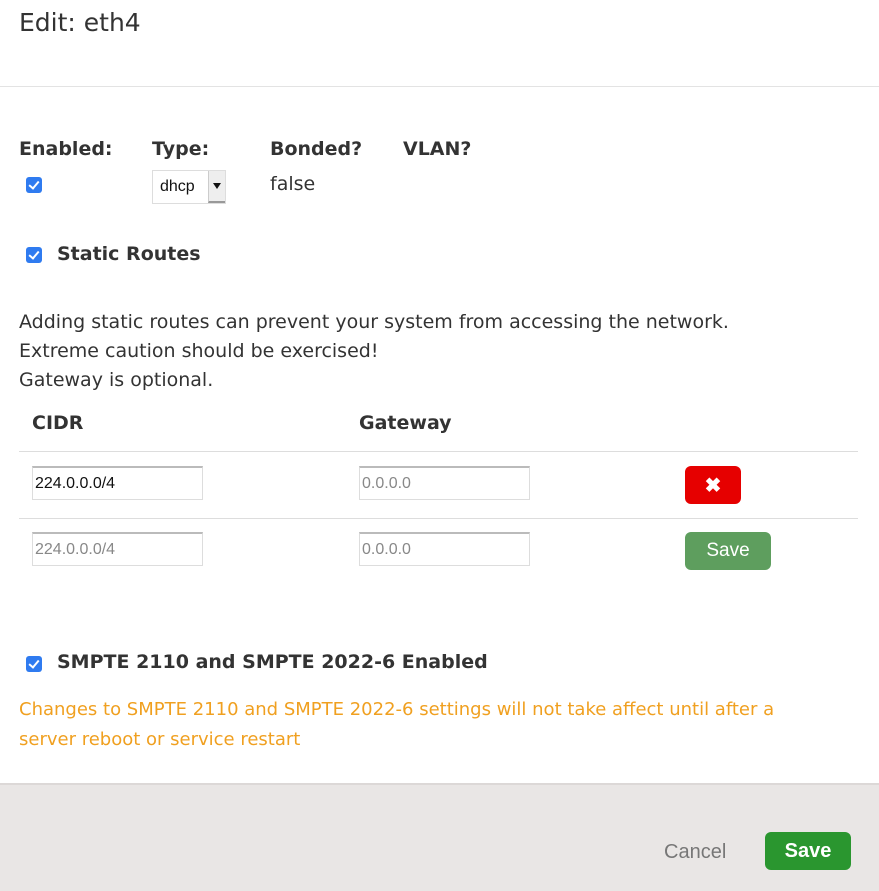 This screenshot has height=891, width=879. I want to click on static-routes-checkbox, so click(34, 255).